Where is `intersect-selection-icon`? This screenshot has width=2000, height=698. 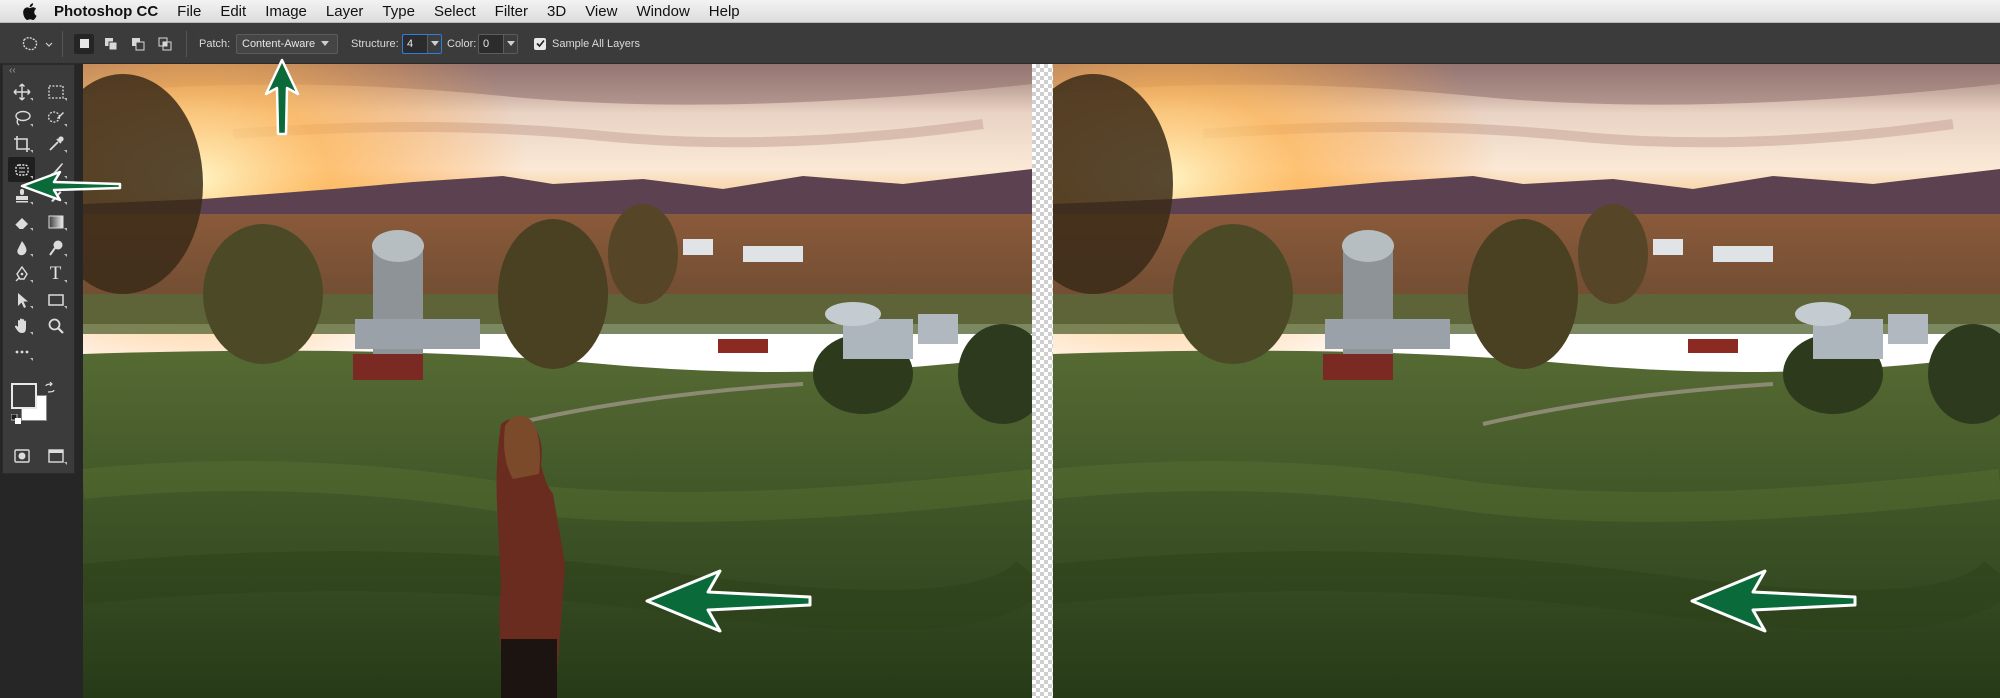
intersect-selection-icon is located at coordinates (165, 43).